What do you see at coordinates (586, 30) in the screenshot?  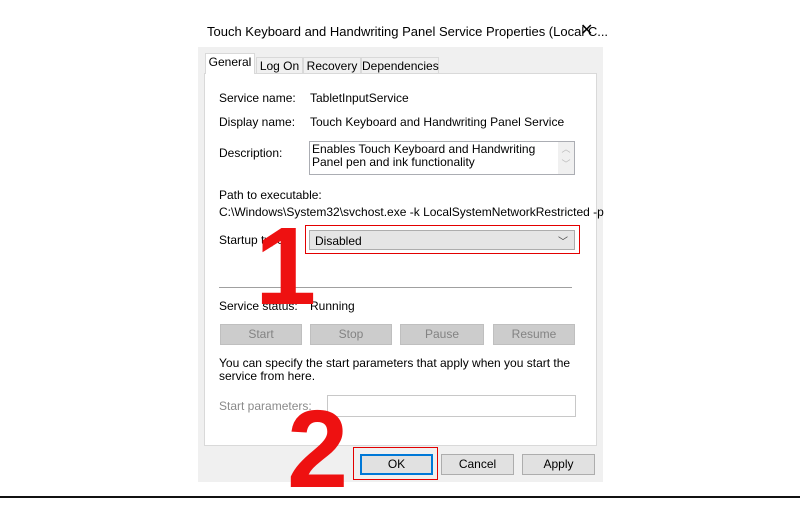 I see `close-icon: ✕` at bounding box center [586, 30].